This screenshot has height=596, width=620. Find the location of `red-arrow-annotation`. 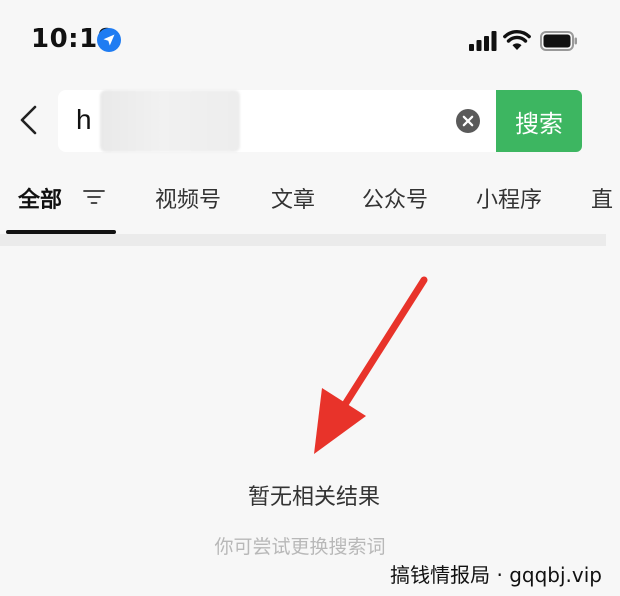

red-arrow-annotation is located at coordinates (371, 365).